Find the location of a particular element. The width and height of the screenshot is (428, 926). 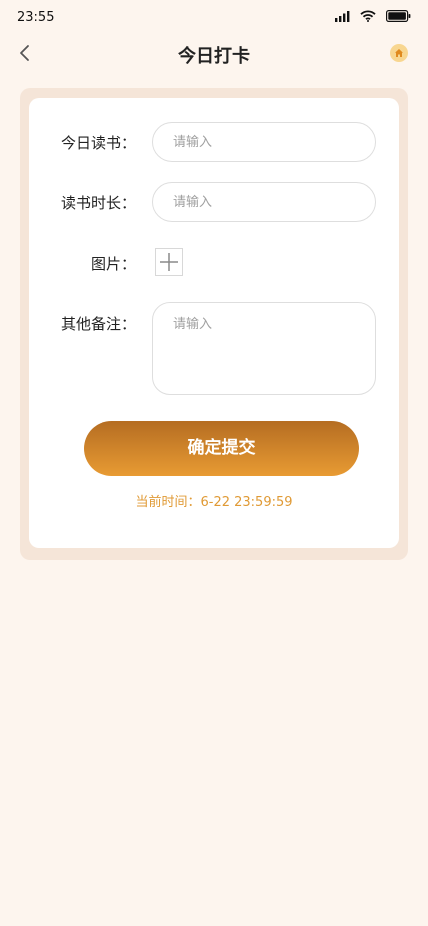

notes-textarea is located at coordinates (264, 348).